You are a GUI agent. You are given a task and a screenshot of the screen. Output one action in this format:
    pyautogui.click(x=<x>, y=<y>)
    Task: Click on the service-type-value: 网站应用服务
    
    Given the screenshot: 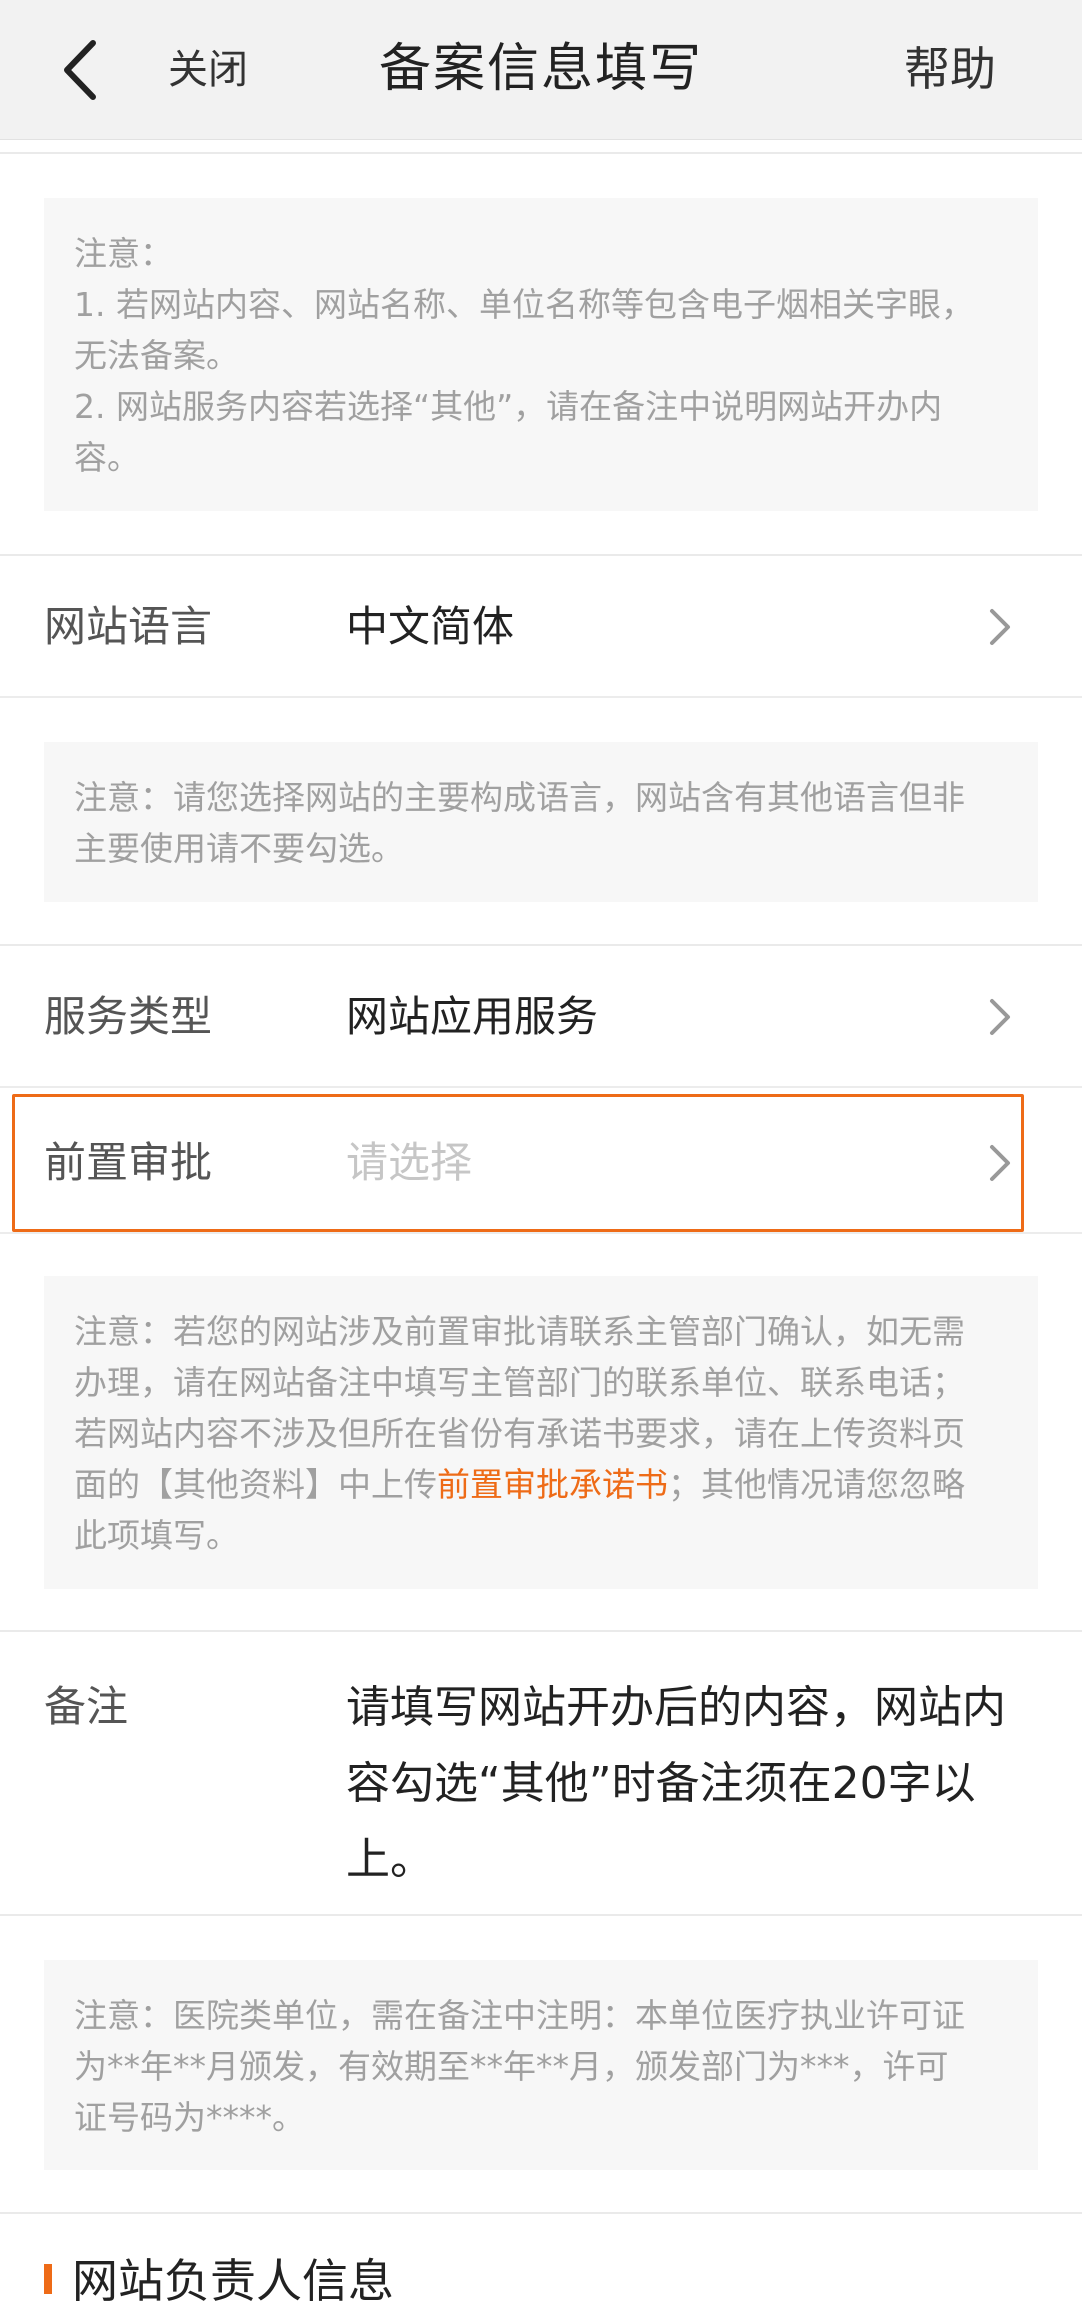 What is the action you would take?
    pyautogui.click(x=472, y=1016)
    